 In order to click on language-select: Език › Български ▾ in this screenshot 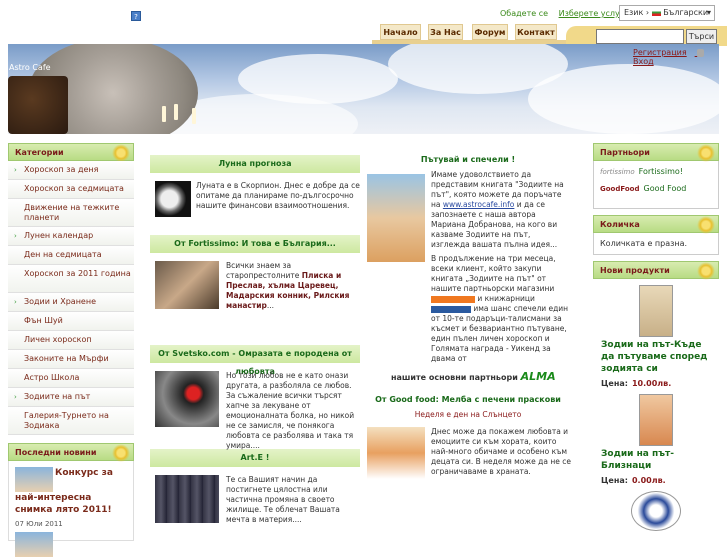, I will do `click(667, 13)`.